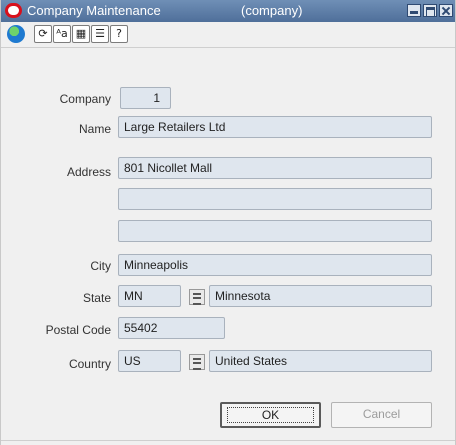 The image size is (456, 445). I want to click on name-field: Large Retailers Ltd, so click(275, 127).